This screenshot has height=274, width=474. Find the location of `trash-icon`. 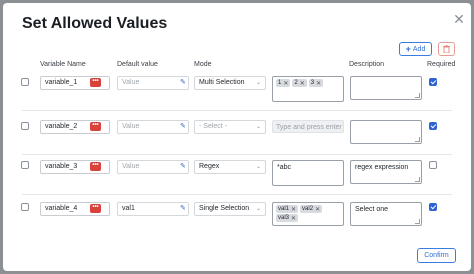

trash-icon is located at coordinates (446, 49).